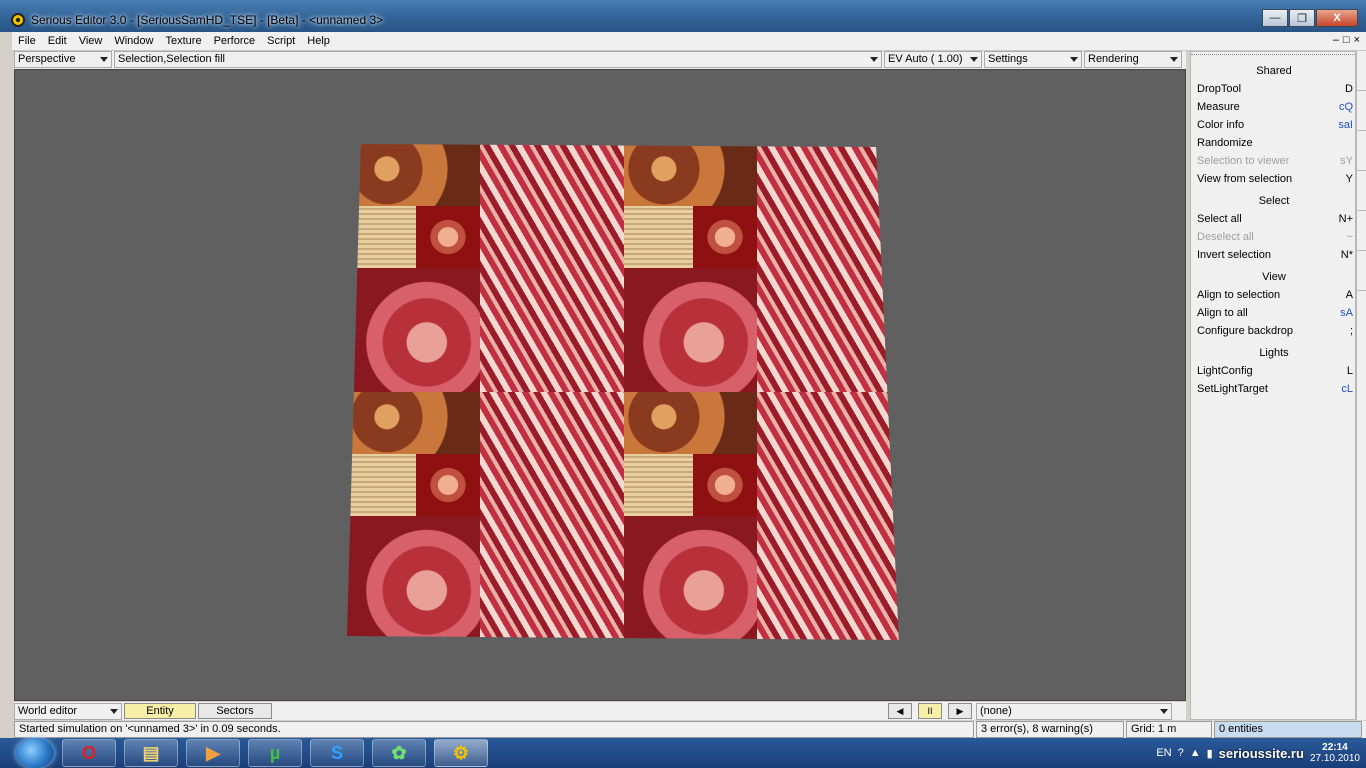 The height and width of the screenshot is (768, 1366). Describe the element at coordinates (89, 753) in the screenshot. I see `taskbar-opera-icon: O` at that location.